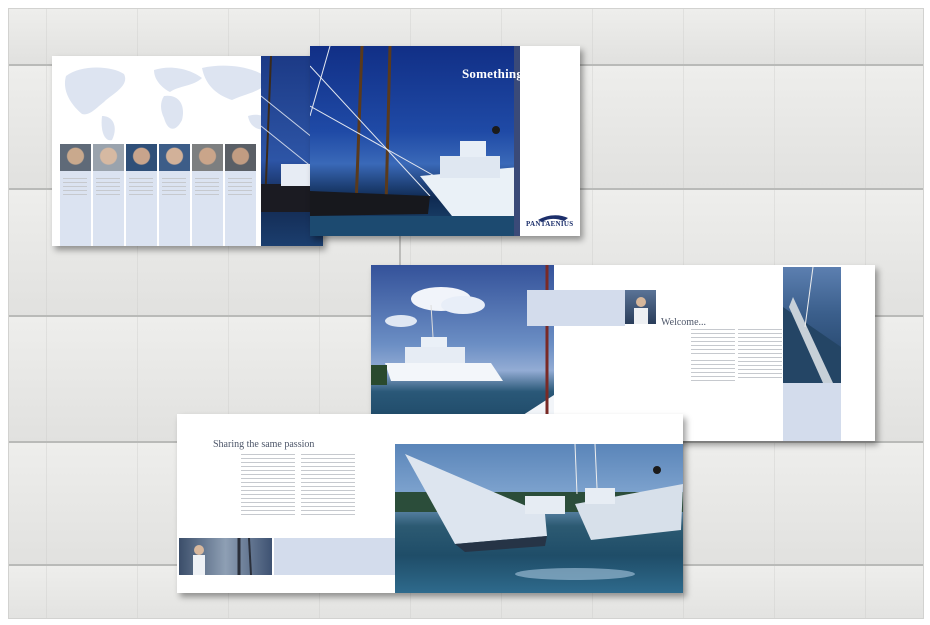 This screenshot has width=930, height=625. I want to click on spread-headline: Something special., so click(515, 73).